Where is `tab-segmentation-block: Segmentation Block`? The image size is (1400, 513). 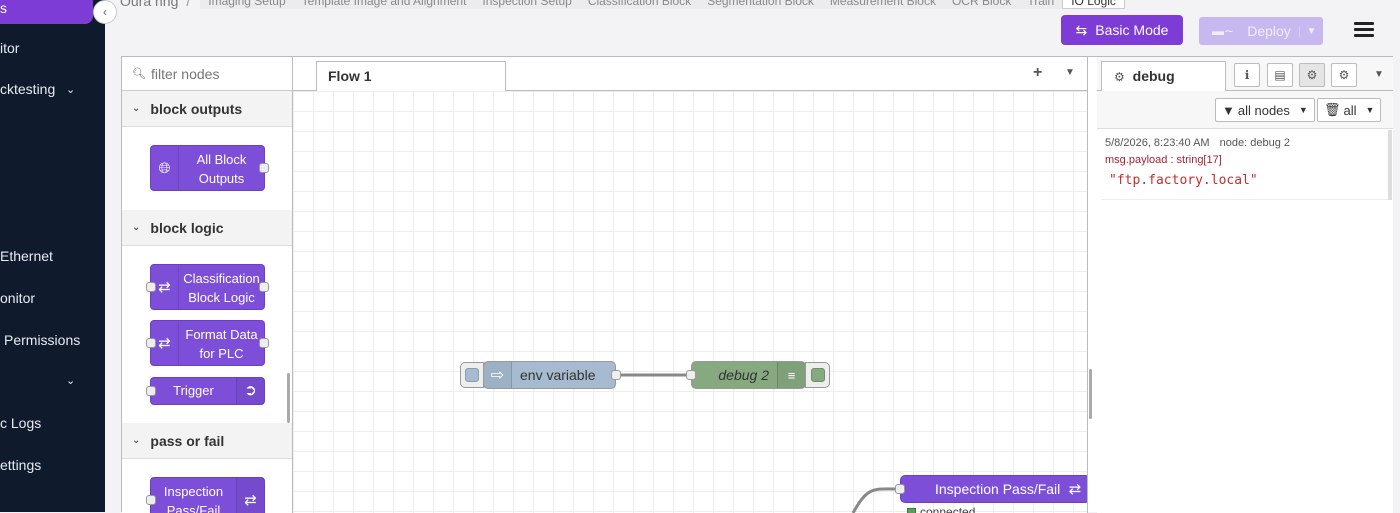
tab-segmentation-block: Segmentation Block is located at coordinates (760, 4).